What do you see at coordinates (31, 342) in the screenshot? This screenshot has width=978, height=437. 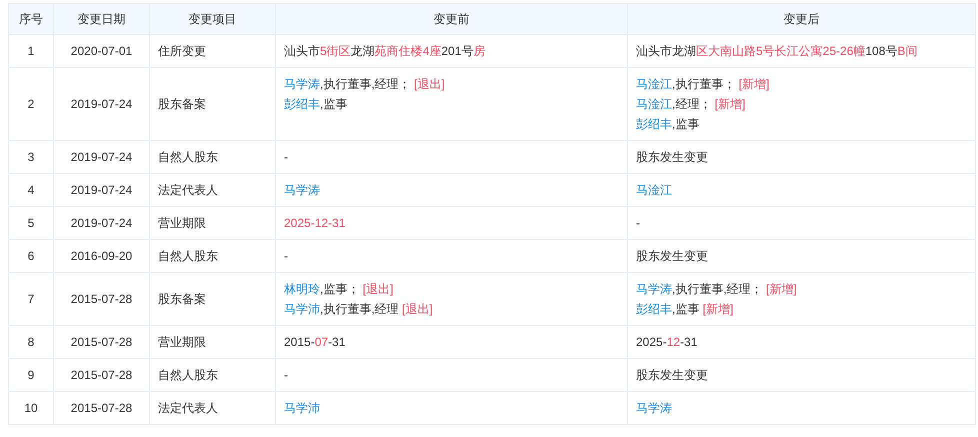 I see `row-number: 8` at bounding box center [31, 342].